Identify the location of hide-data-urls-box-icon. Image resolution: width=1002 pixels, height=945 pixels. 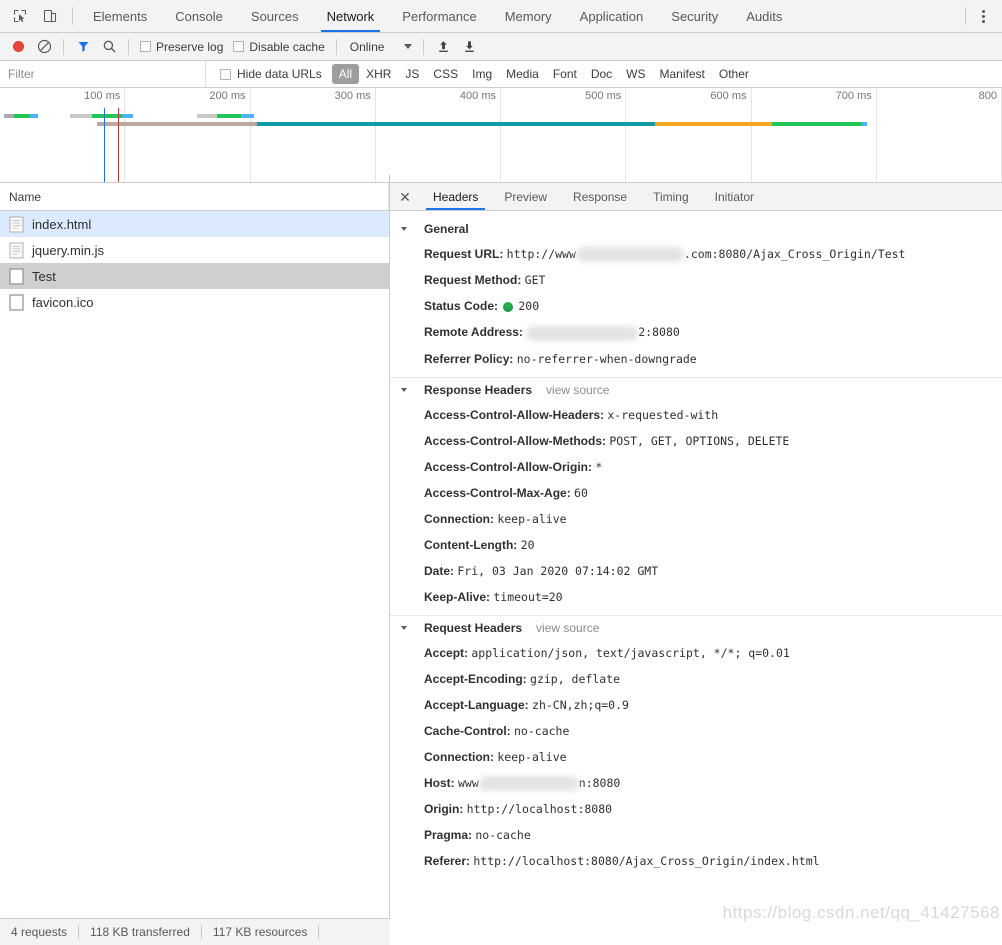
(225, 74).